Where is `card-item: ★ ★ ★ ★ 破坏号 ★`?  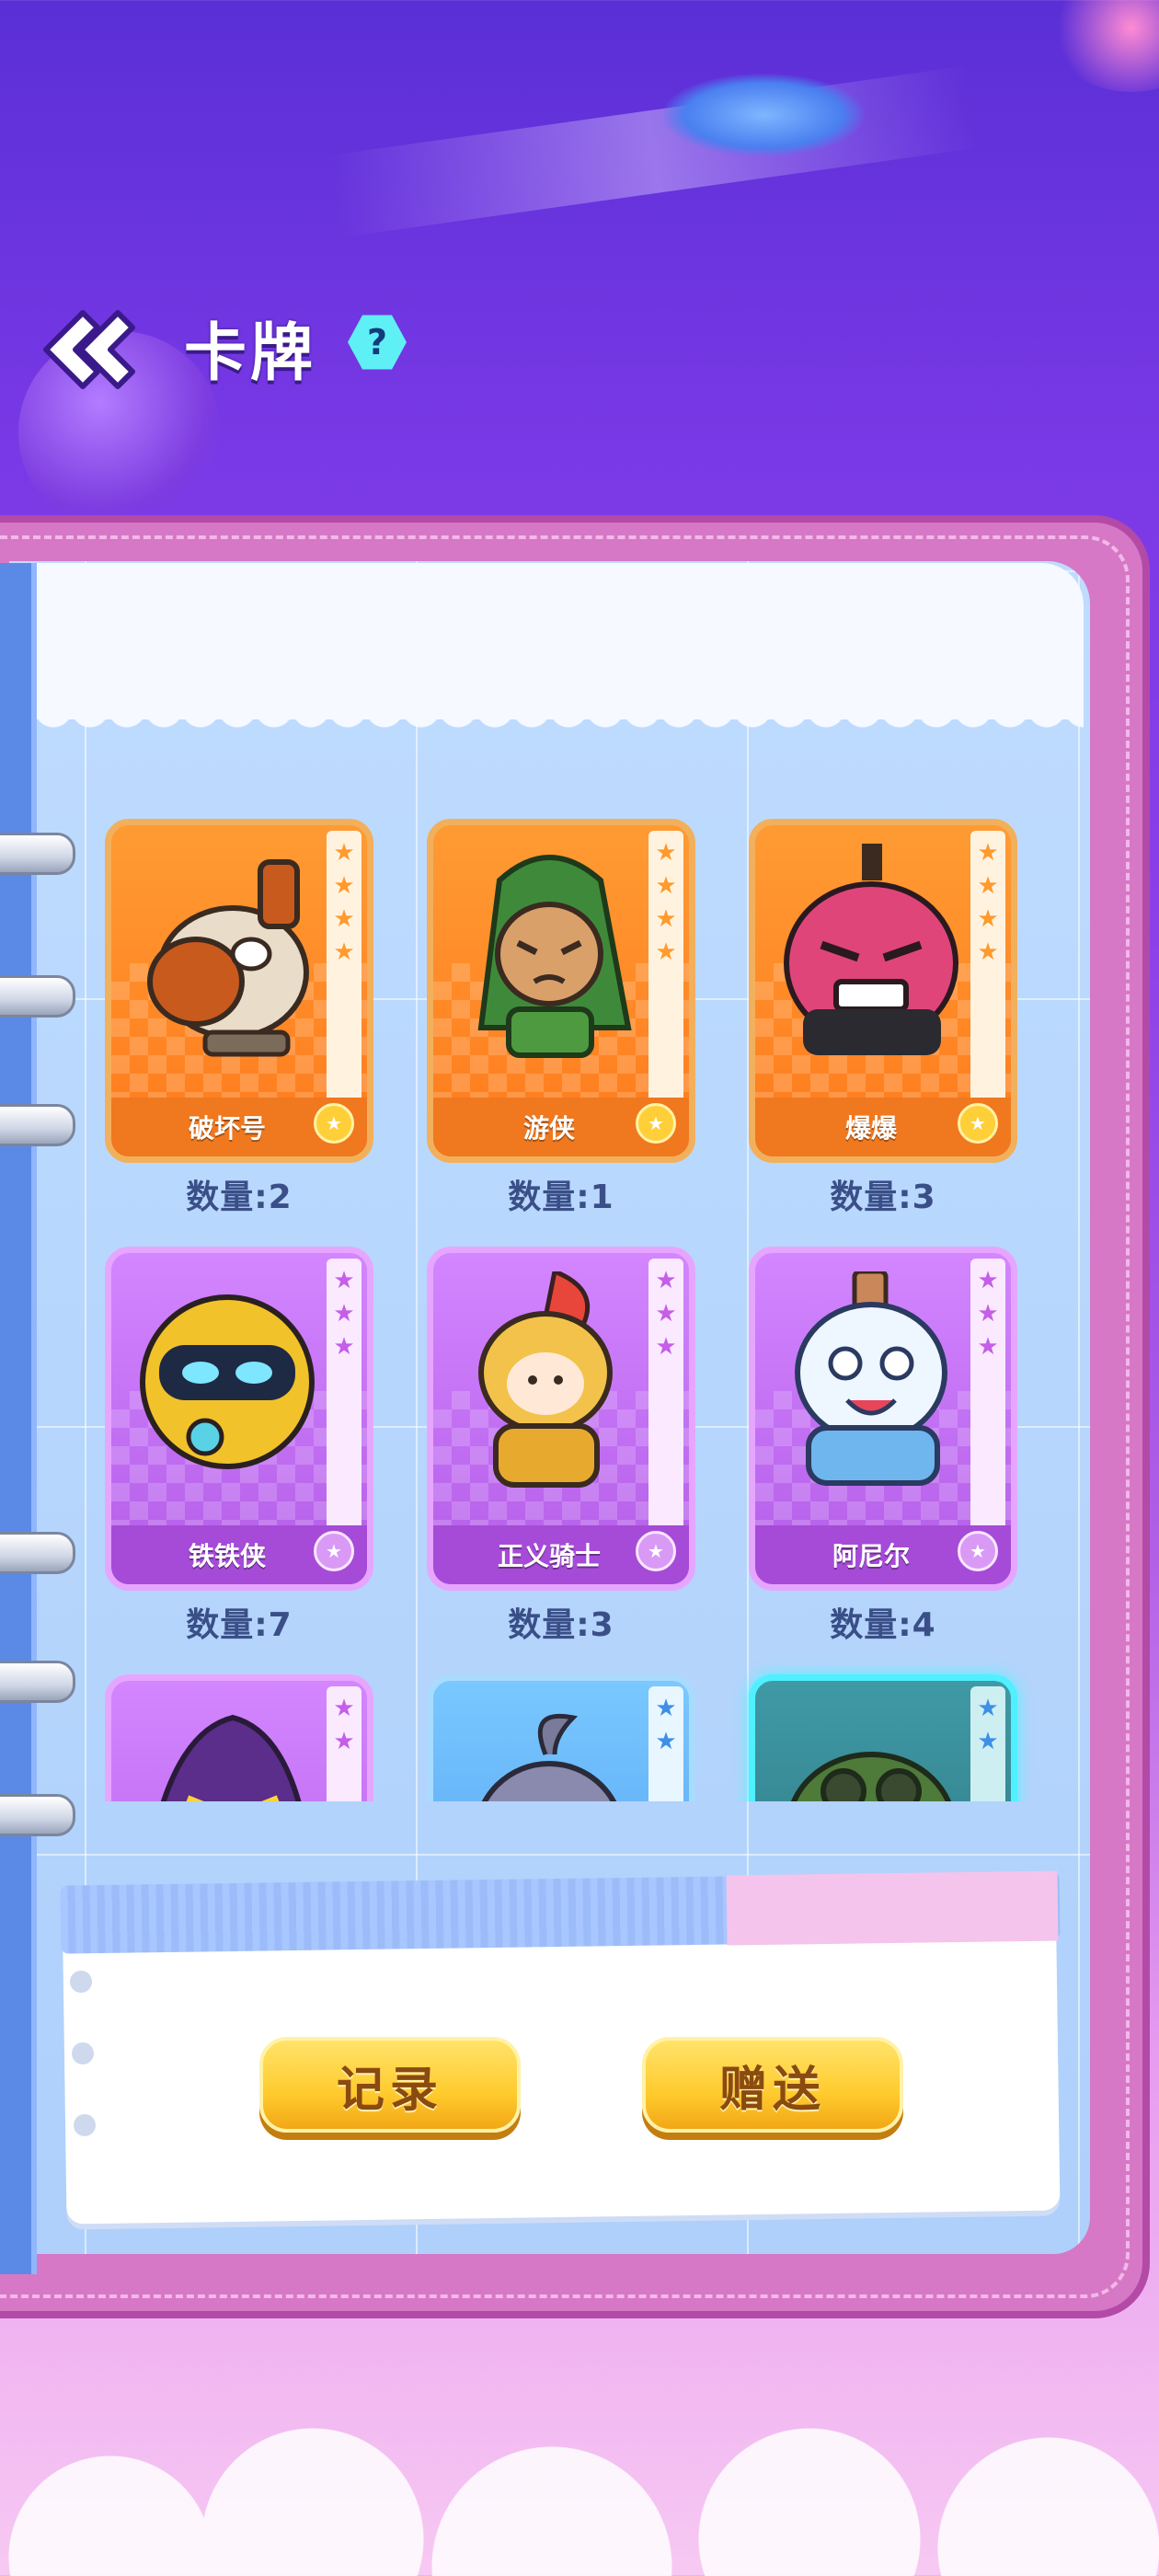
card-item: ★ ★ ★ ★ 破坏号 ★ is located at coordinates (239, 991).